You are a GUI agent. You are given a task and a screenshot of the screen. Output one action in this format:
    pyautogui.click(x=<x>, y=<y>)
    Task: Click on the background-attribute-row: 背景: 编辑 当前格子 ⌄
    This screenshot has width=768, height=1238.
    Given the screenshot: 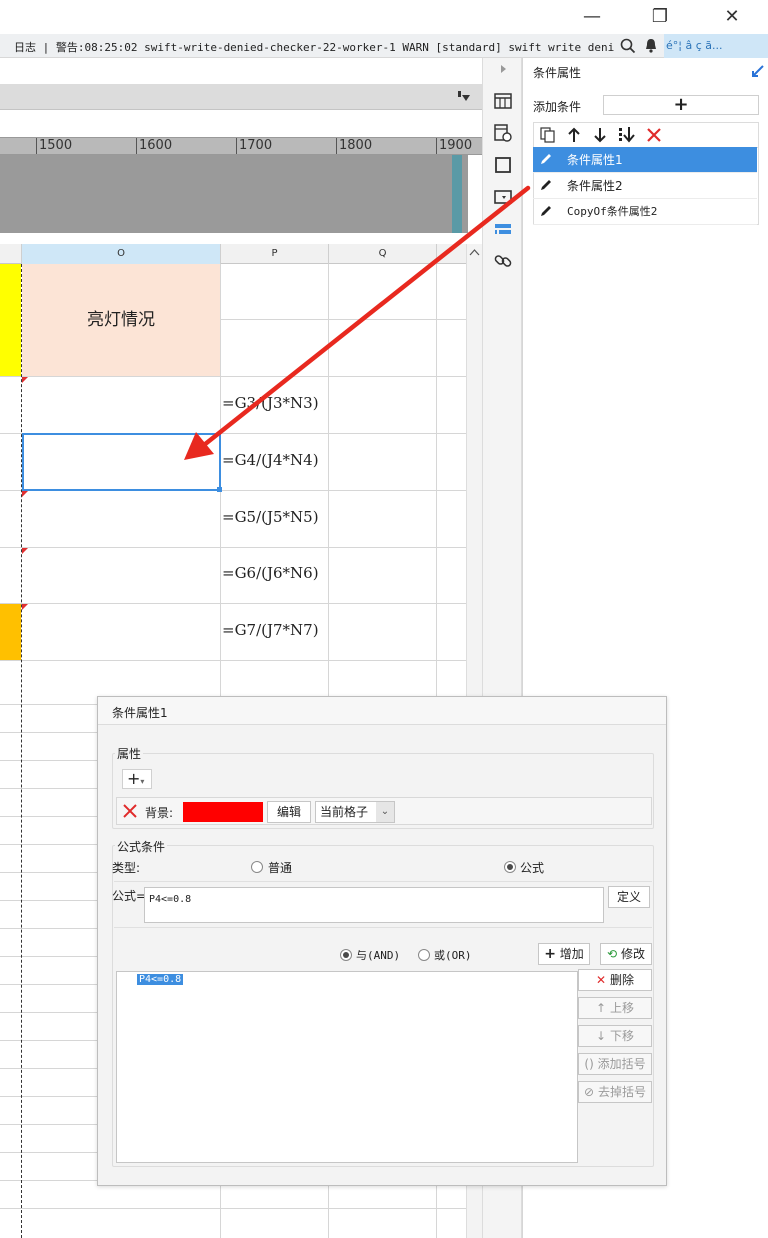 What is the action you would take?
    pyautogui.click(x=384, y=811)
    